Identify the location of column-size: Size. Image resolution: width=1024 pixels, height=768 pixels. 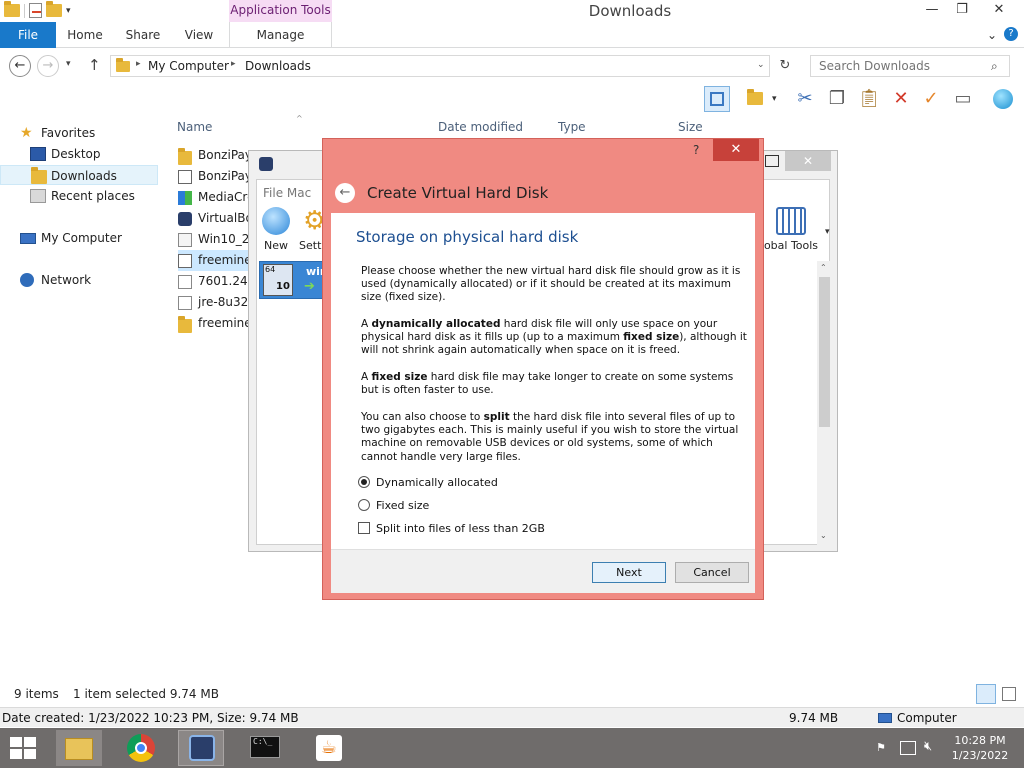
(690, 127).